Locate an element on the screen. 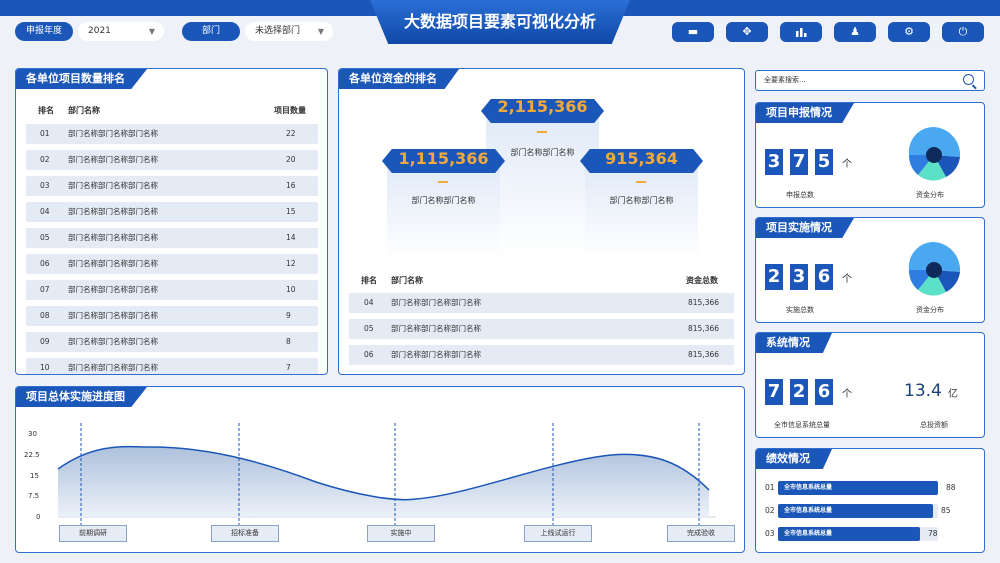  search-icon is located at coordinates (968, 79).